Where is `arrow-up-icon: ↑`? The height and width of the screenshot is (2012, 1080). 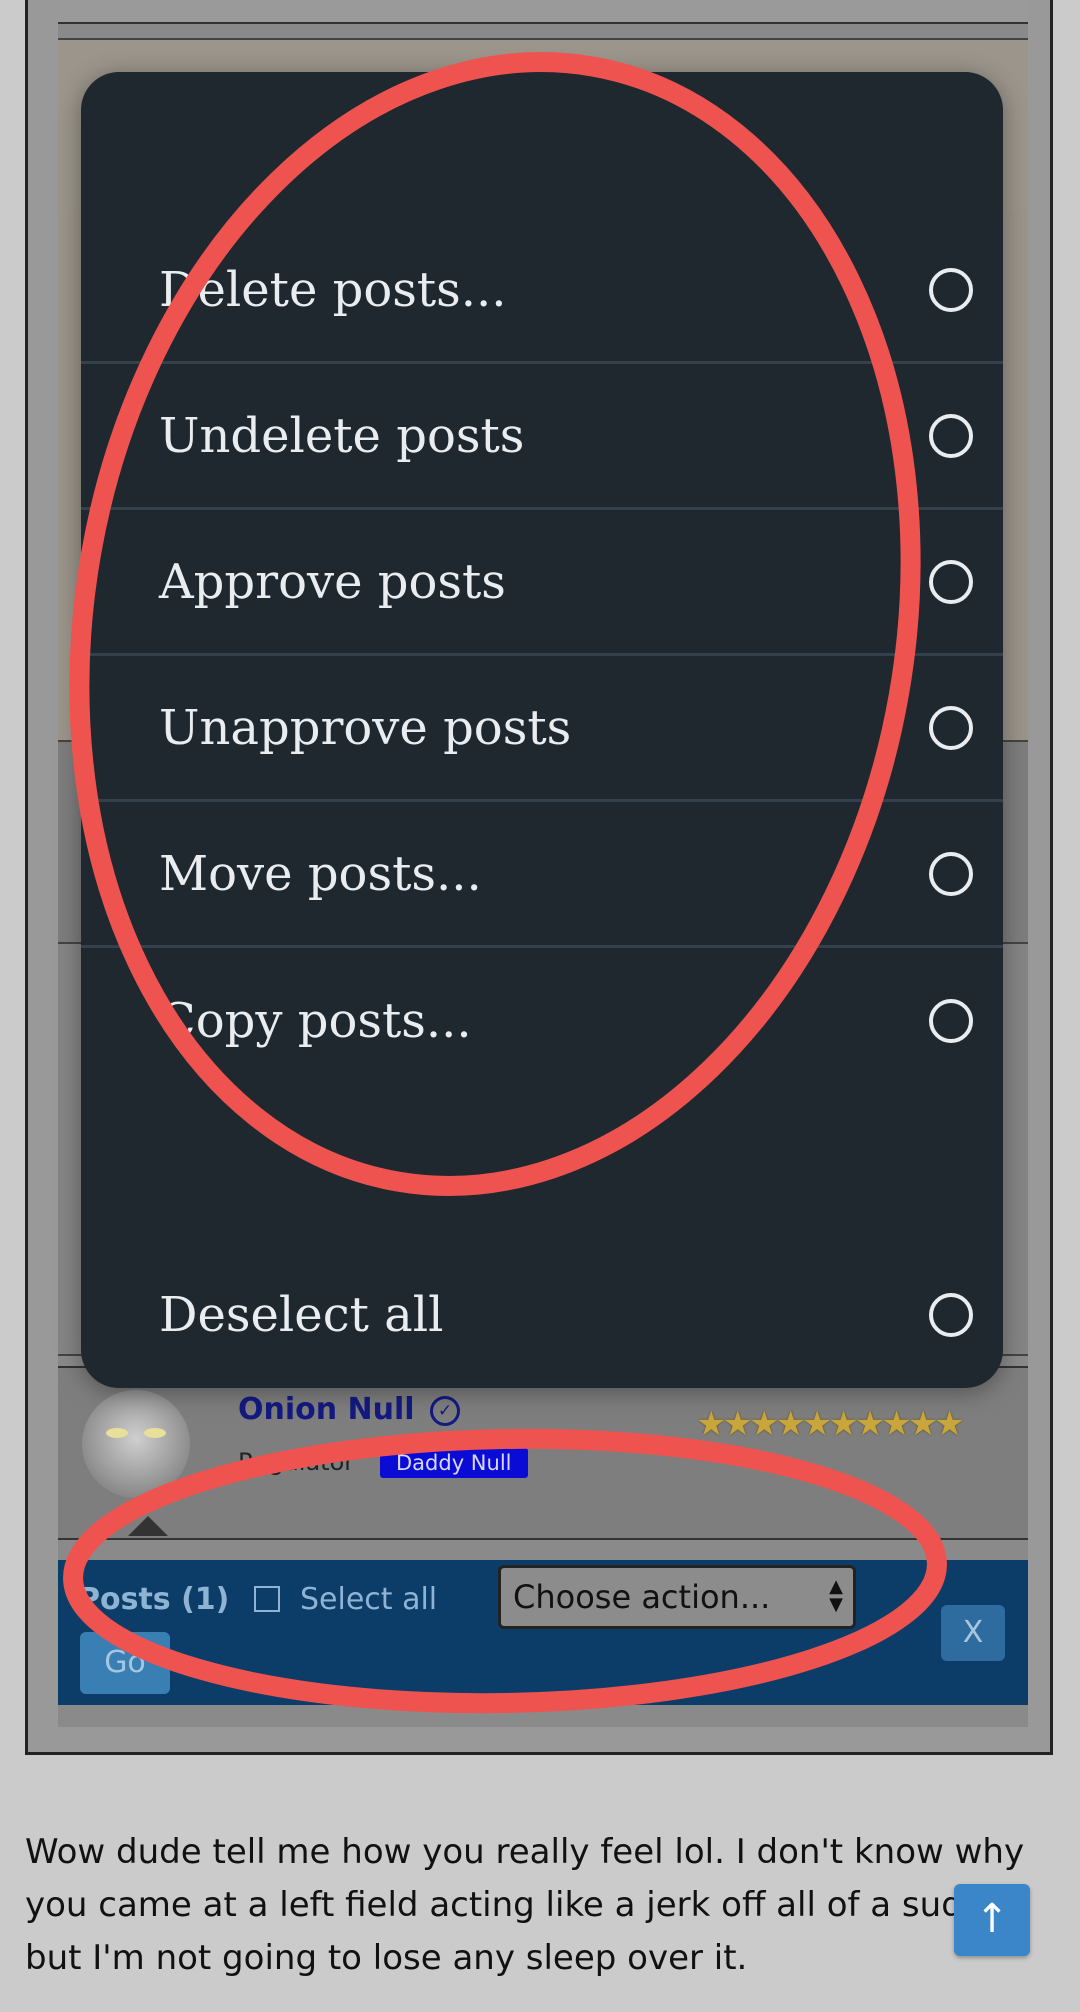
arrow-up-icon: ↑ is located at coordinates (992, 1919).